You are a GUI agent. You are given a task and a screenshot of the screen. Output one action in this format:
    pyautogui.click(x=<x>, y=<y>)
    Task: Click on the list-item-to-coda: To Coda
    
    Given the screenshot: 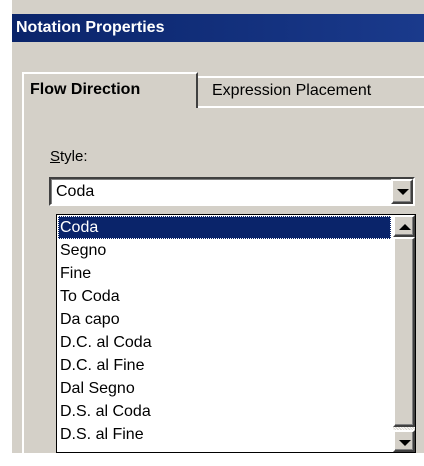 What is the action you would take?
    pyautogui.click(x=224, y=296)
    